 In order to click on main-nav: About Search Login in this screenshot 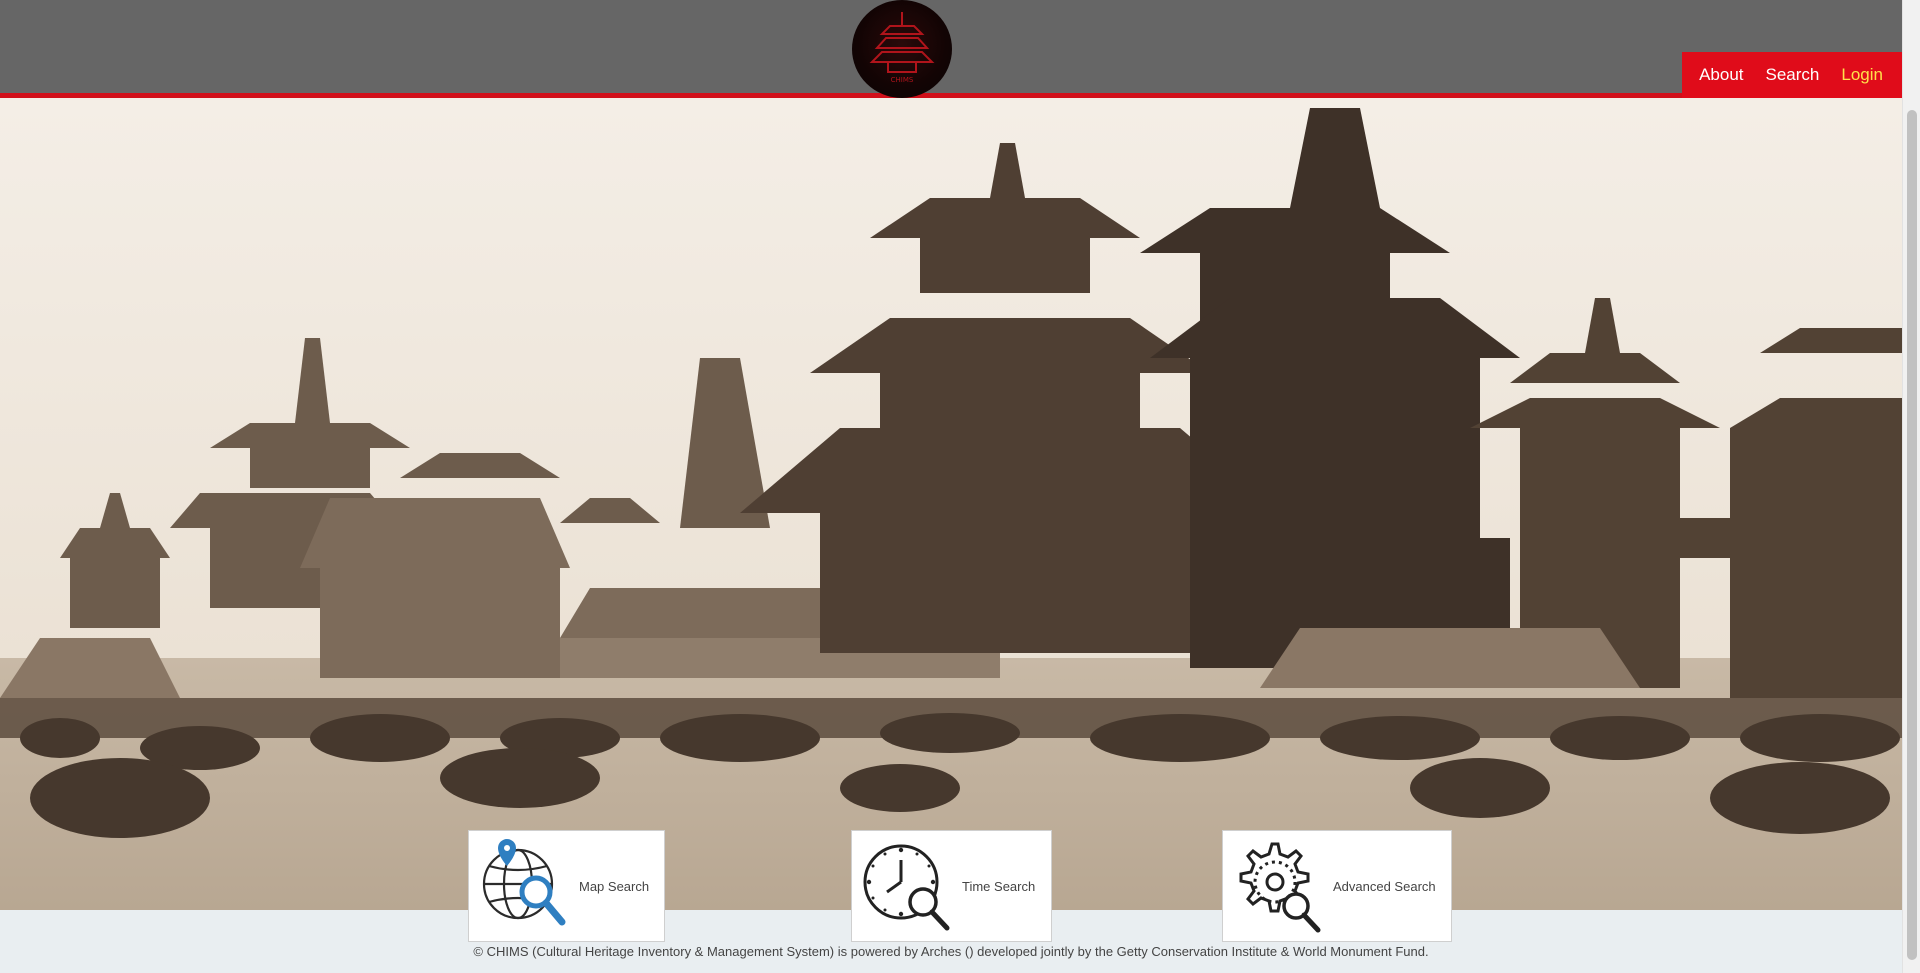, I will do `click(1792, 75)`.